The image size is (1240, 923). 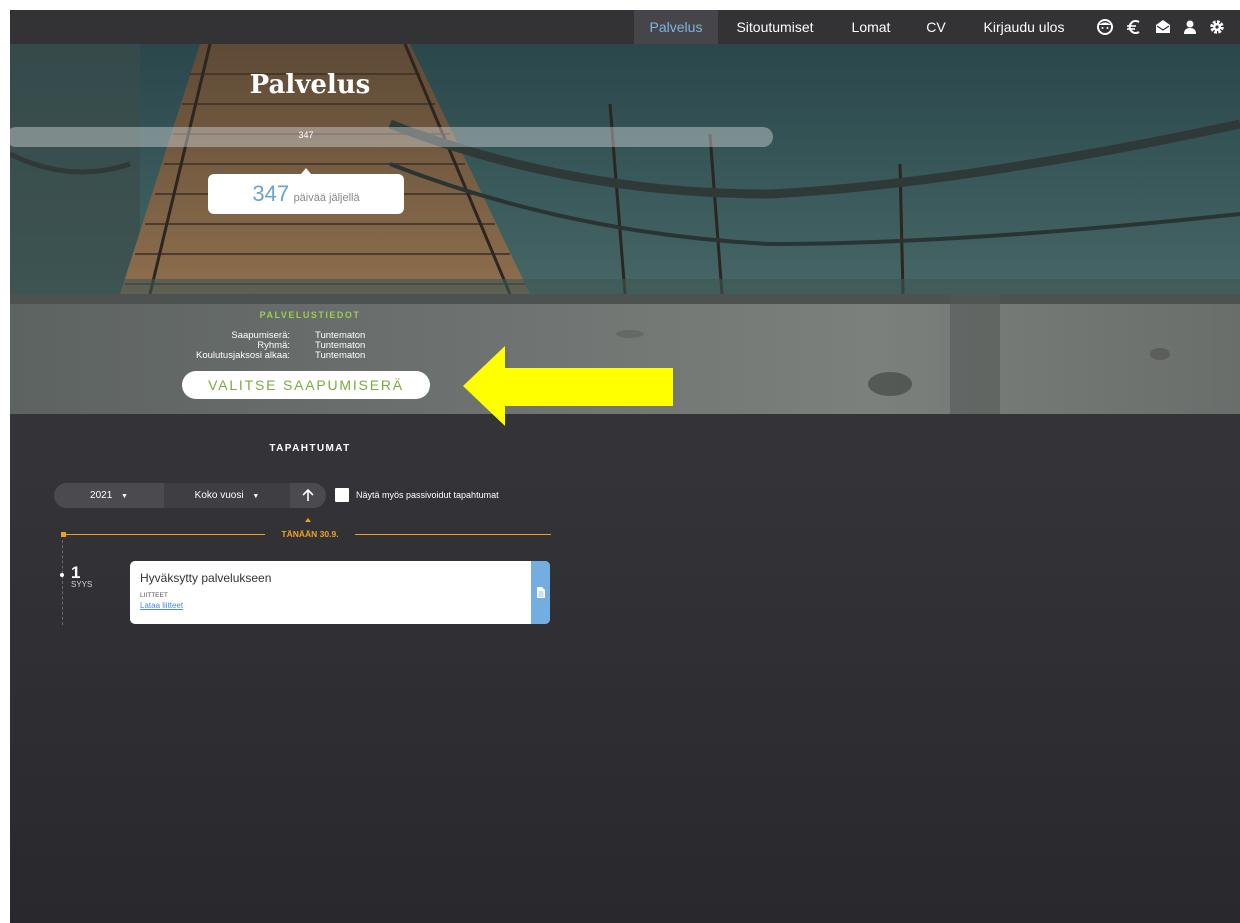 I want to click on choose-arrival-batch-button: VALITSE SAAPUMISERÄ, so click(x=306, y=385).